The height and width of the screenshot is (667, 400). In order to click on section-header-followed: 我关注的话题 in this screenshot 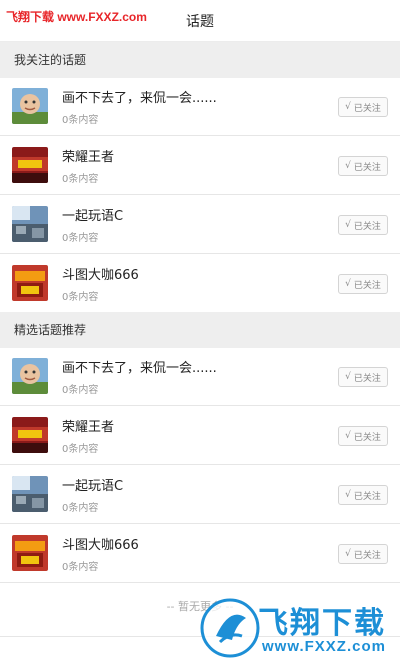, I will do `click(200, 60)`.